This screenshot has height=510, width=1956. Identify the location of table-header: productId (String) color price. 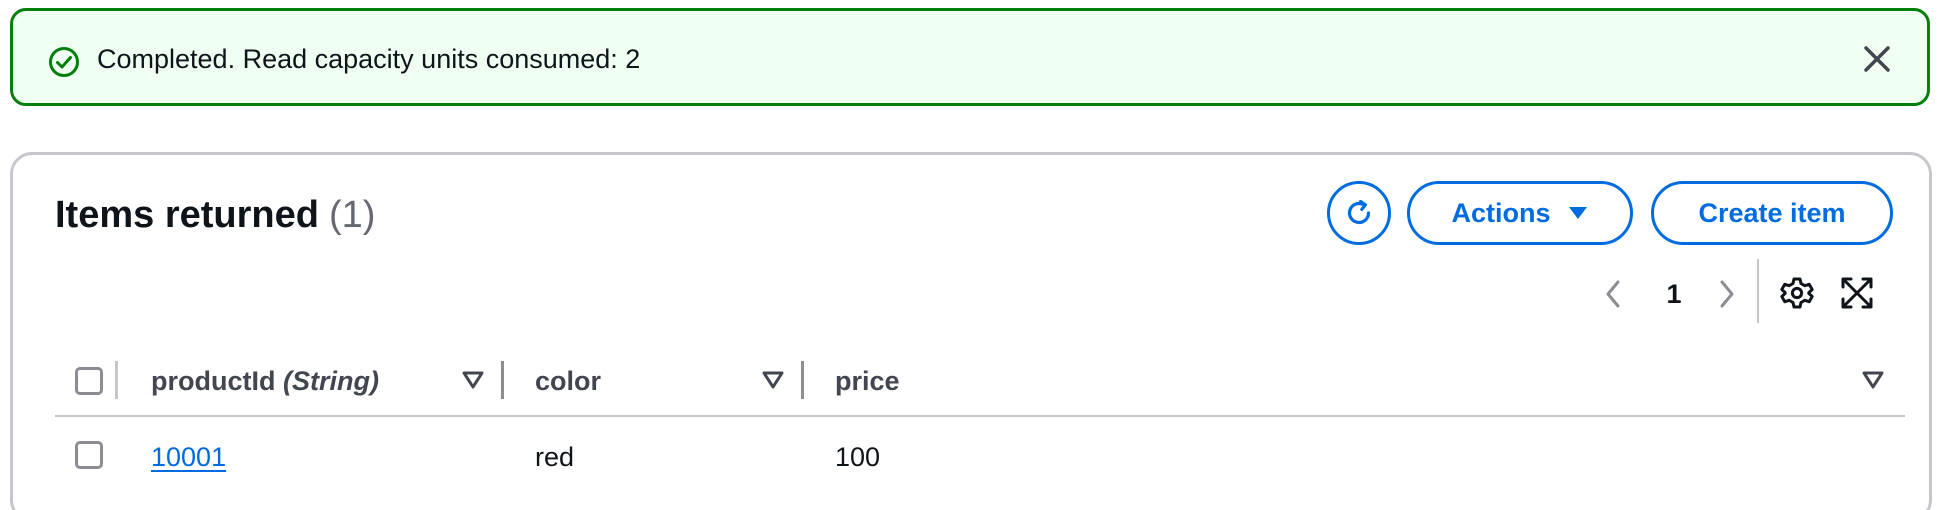
(980, 383).